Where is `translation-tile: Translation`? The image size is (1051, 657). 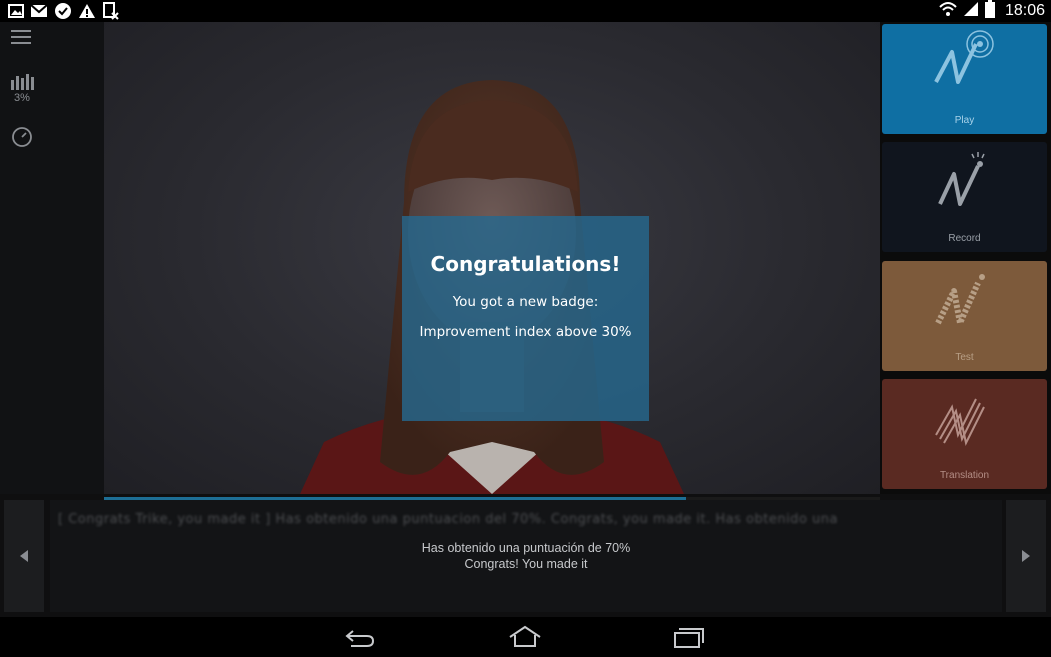
translation-tile: Translation is located at coordinates (964, 434).